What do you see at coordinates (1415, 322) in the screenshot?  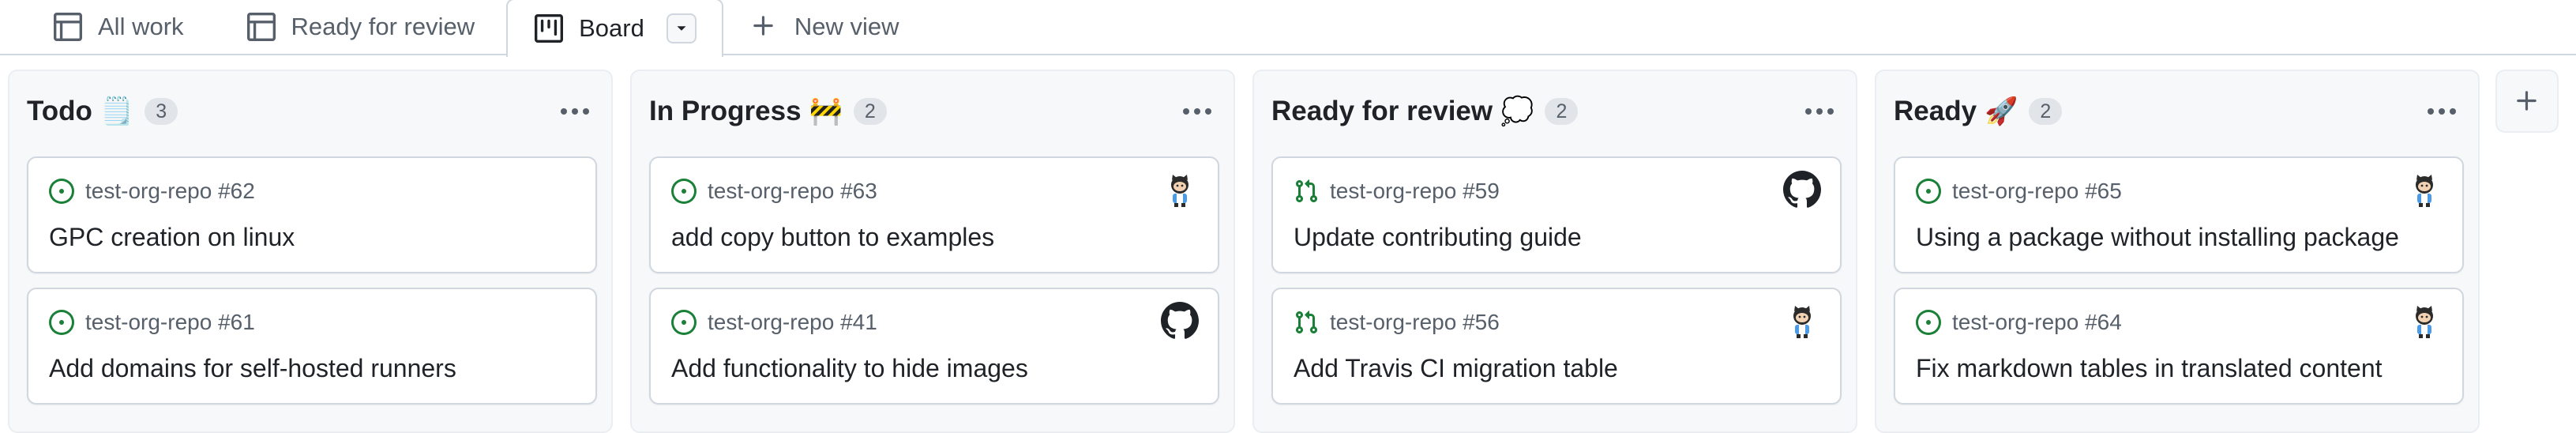 I see `card-repo-ref: test-org-repo #56` at bounding box center [1415, 322].